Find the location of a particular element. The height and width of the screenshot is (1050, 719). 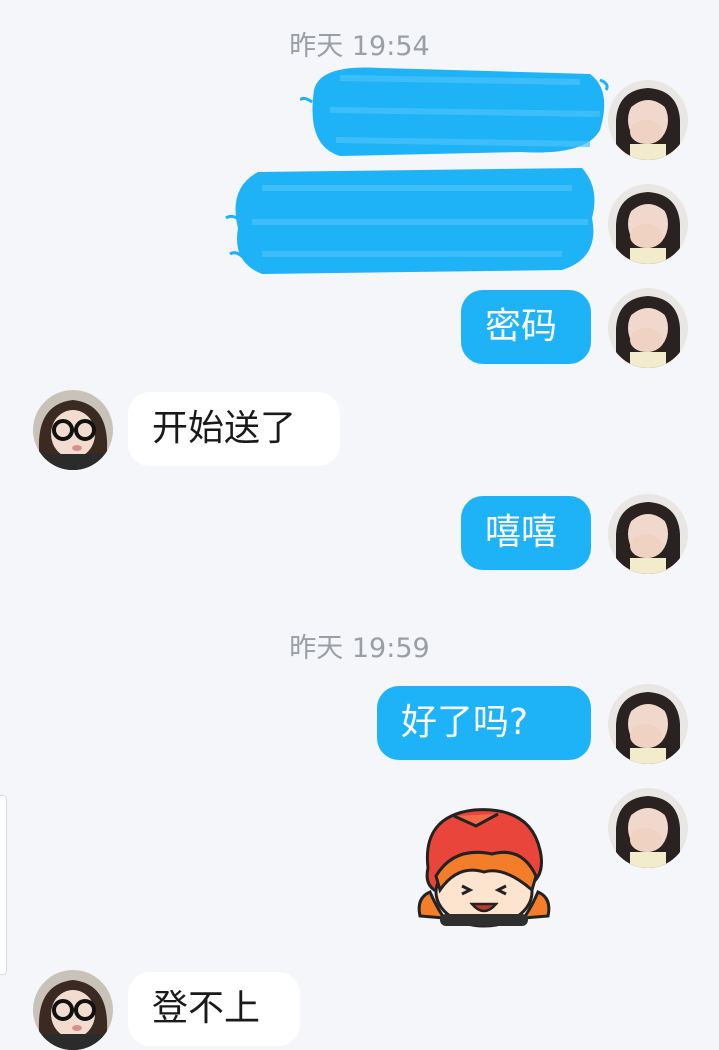

cartoon-girl-sticker is located at coordinates (484, 867).